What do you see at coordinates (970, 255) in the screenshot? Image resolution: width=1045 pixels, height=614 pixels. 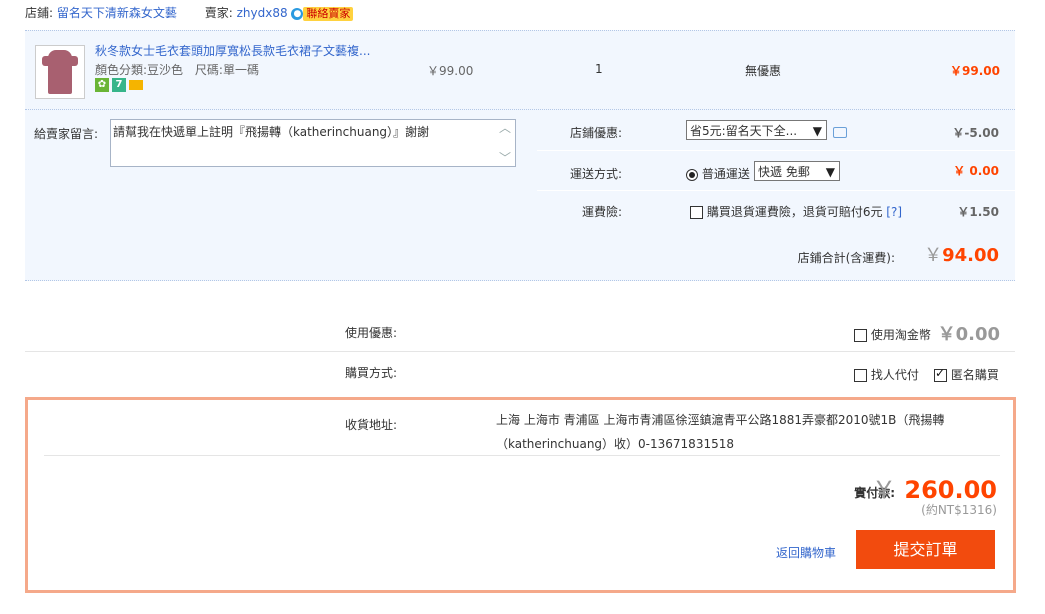 I see `store-total-value: 94.00` at bounding box center [970, 255].